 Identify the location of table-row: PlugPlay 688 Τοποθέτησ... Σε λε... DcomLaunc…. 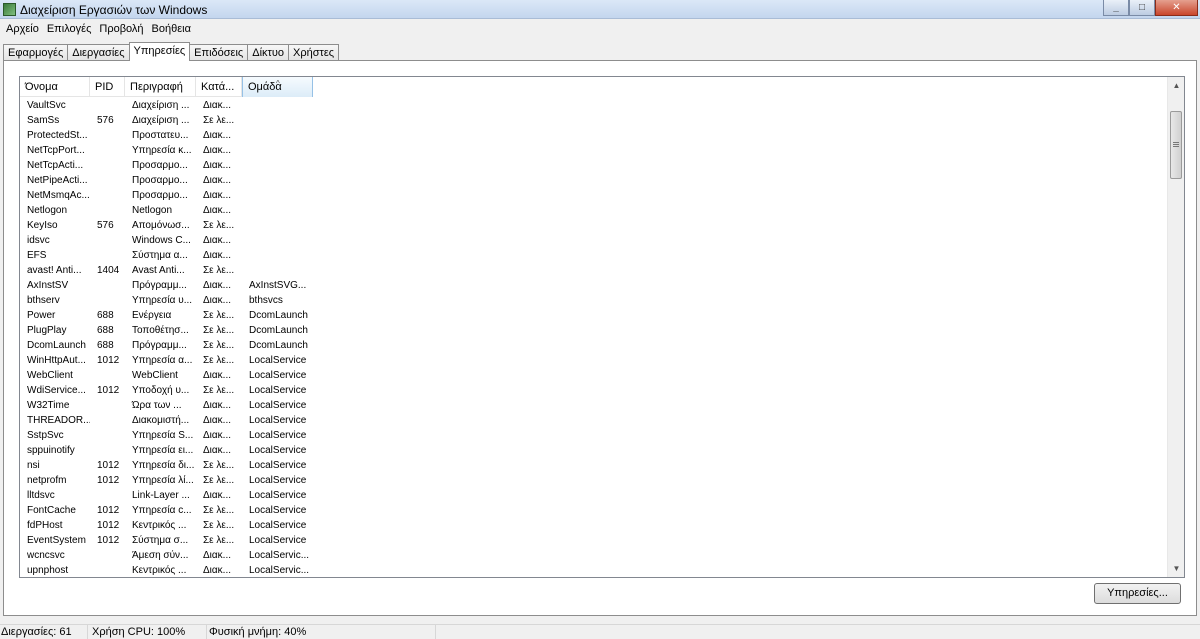
(594, 330).